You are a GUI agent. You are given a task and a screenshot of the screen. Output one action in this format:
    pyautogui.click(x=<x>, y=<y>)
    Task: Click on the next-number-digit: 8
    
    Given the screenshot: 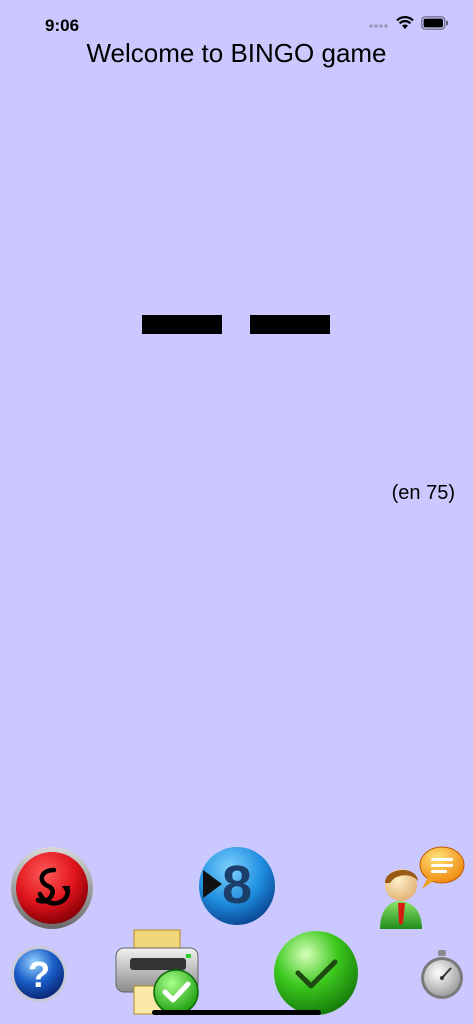 What is the action you would take?
    pyautogui.click(x=237, y=885)
    